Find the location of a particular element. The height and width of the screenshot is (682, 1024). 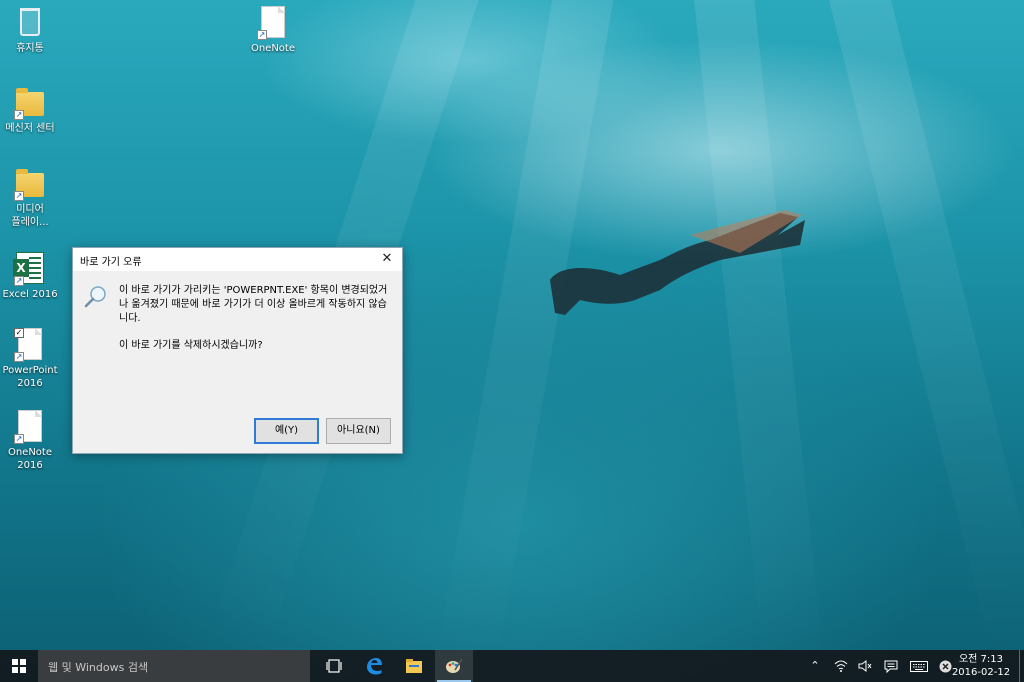

system-clock: 오전 7:13 2016-02-12 is located at coordinates (981, 666).